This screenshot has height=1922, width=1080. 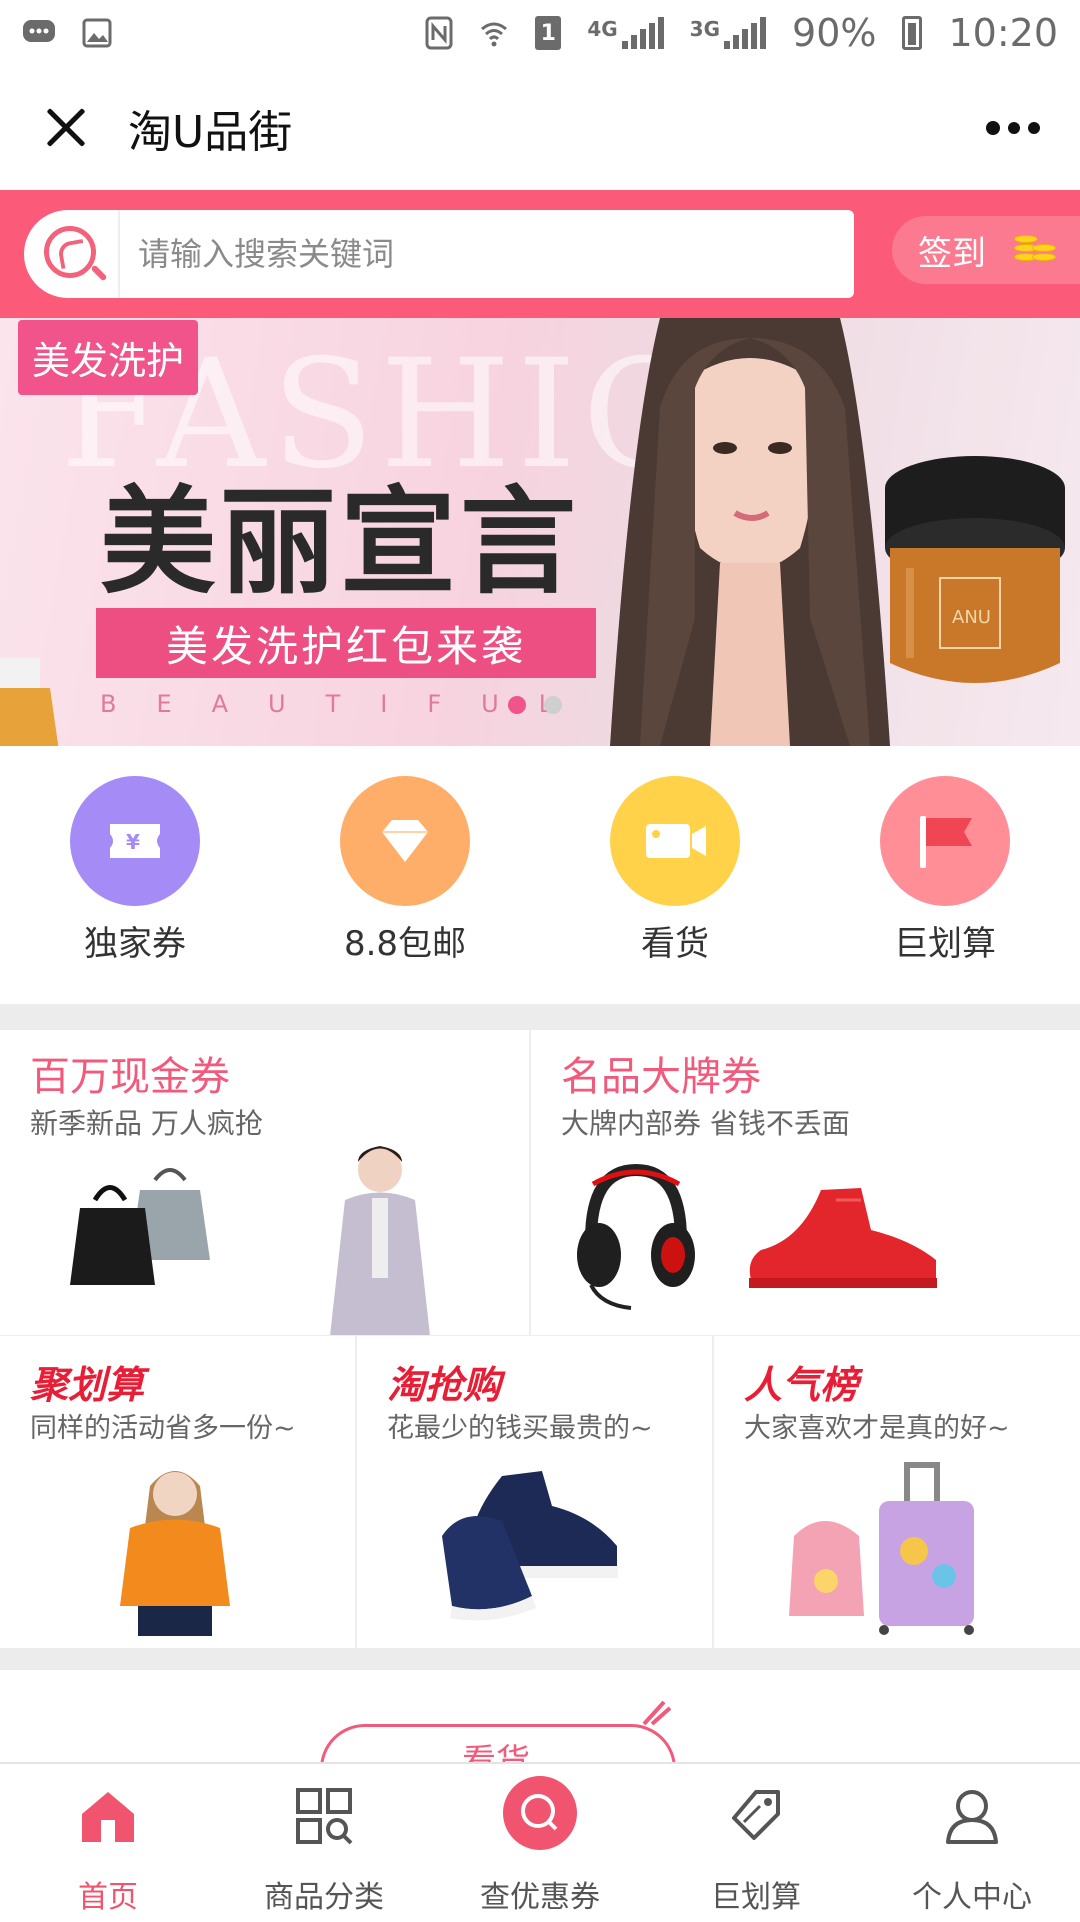 I want to click on handbags-image, so click(x=140, y=1226).